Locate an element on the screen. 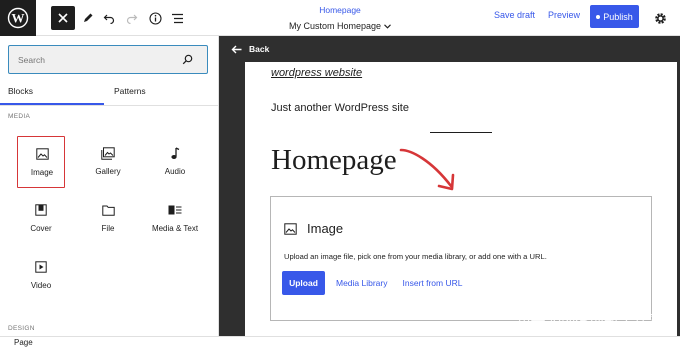 The height and width of the screenshot is (350, 680). upload-button: Upload is located at coordinates (303, 283).